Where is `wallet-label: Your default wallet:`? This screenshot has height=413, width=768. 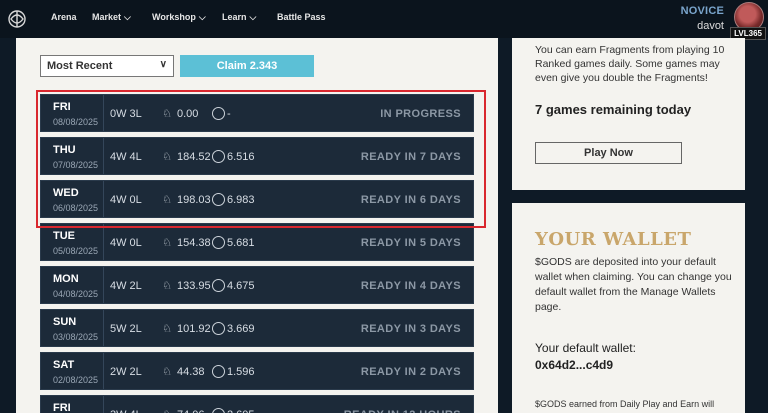 wallet-label: Your default wallet: is located at coordinates (585, 348).